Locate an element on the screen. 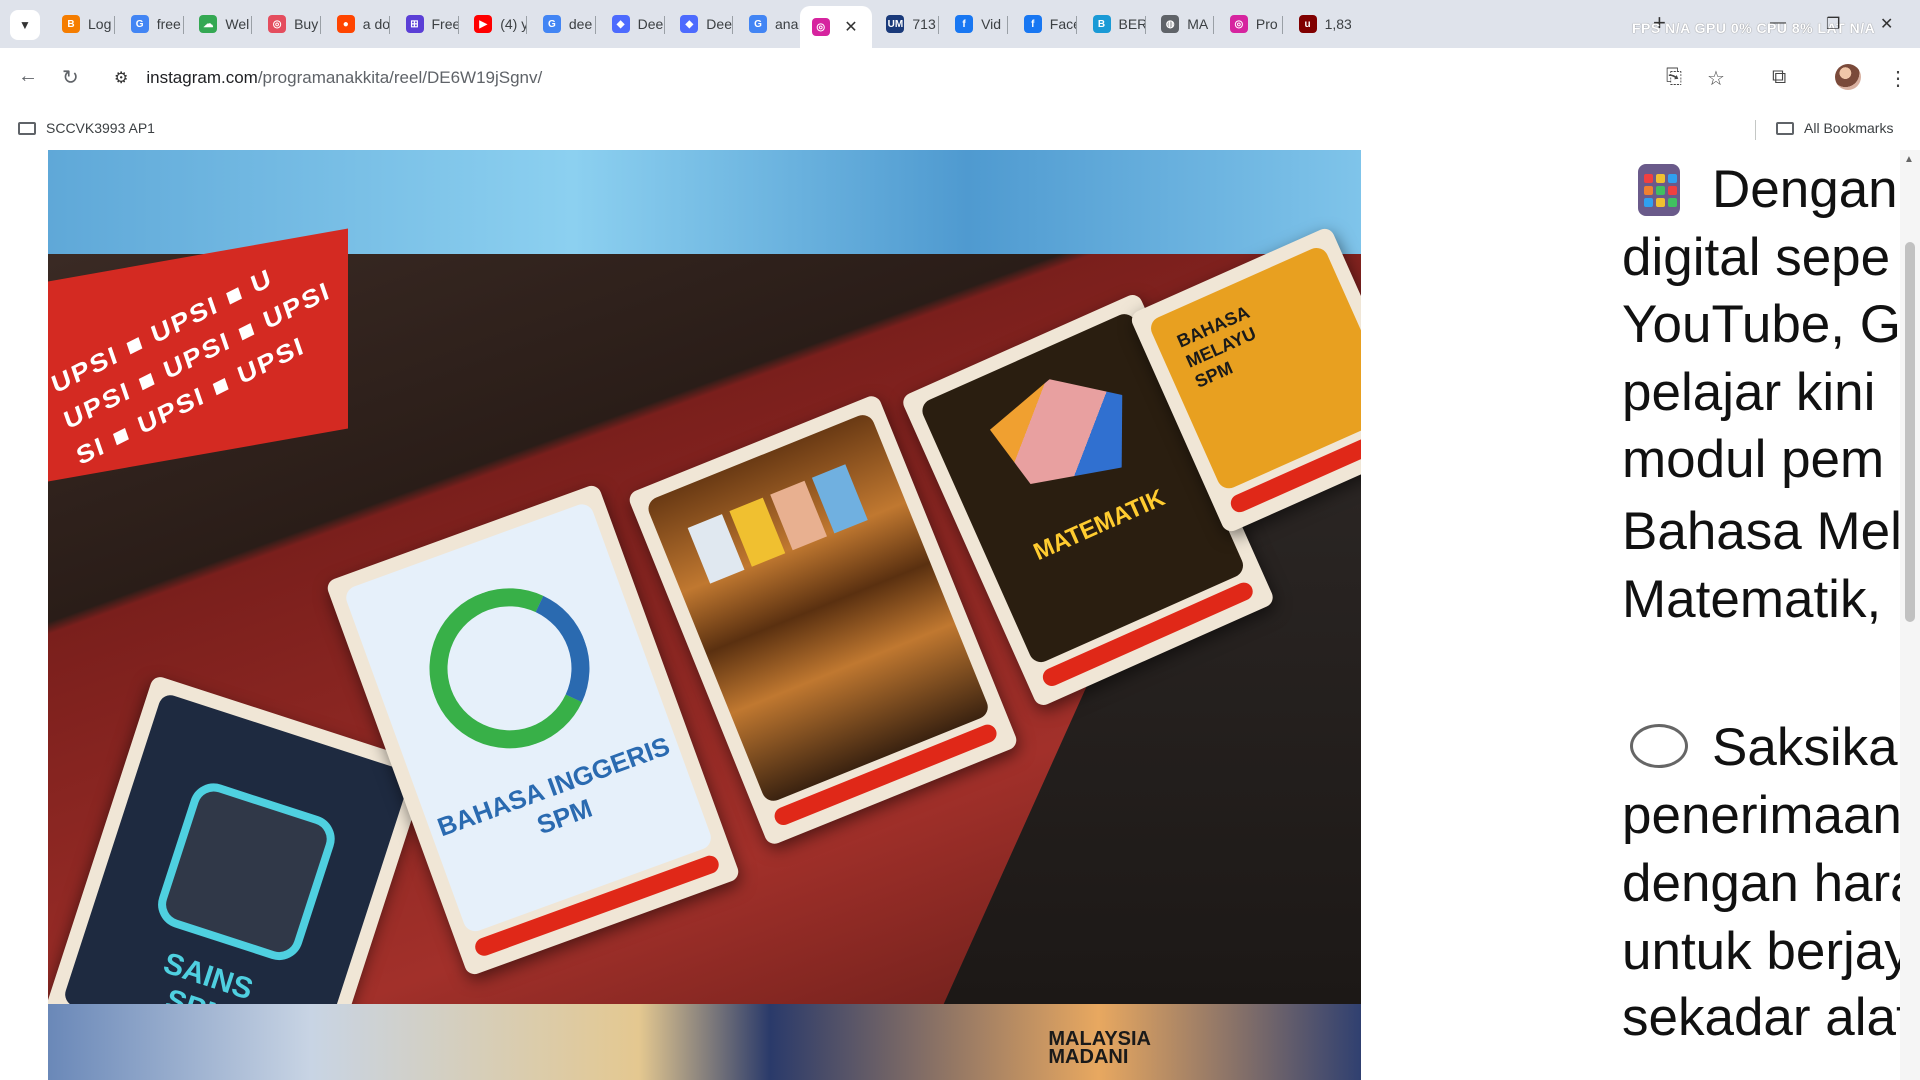  browser-tab: Gdee is located at coordinates (563, 24).